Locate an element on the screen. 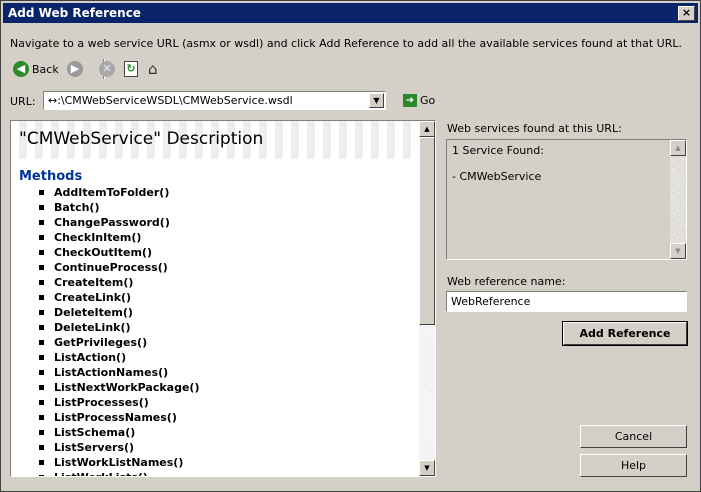 The height and width of the screenshot is (492, 701). method-item: ListActionNames() is located at coordinates (119, 372).